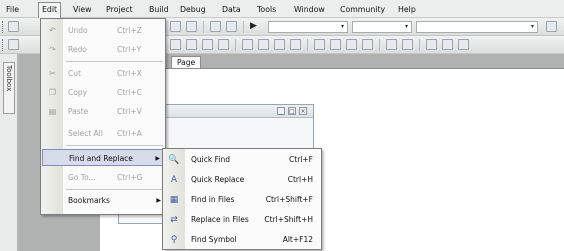 The image size is (564, 251). Describe the element at coordinates (367, 44) in the screenshot. I see `remove-spacing-icon` at that location.